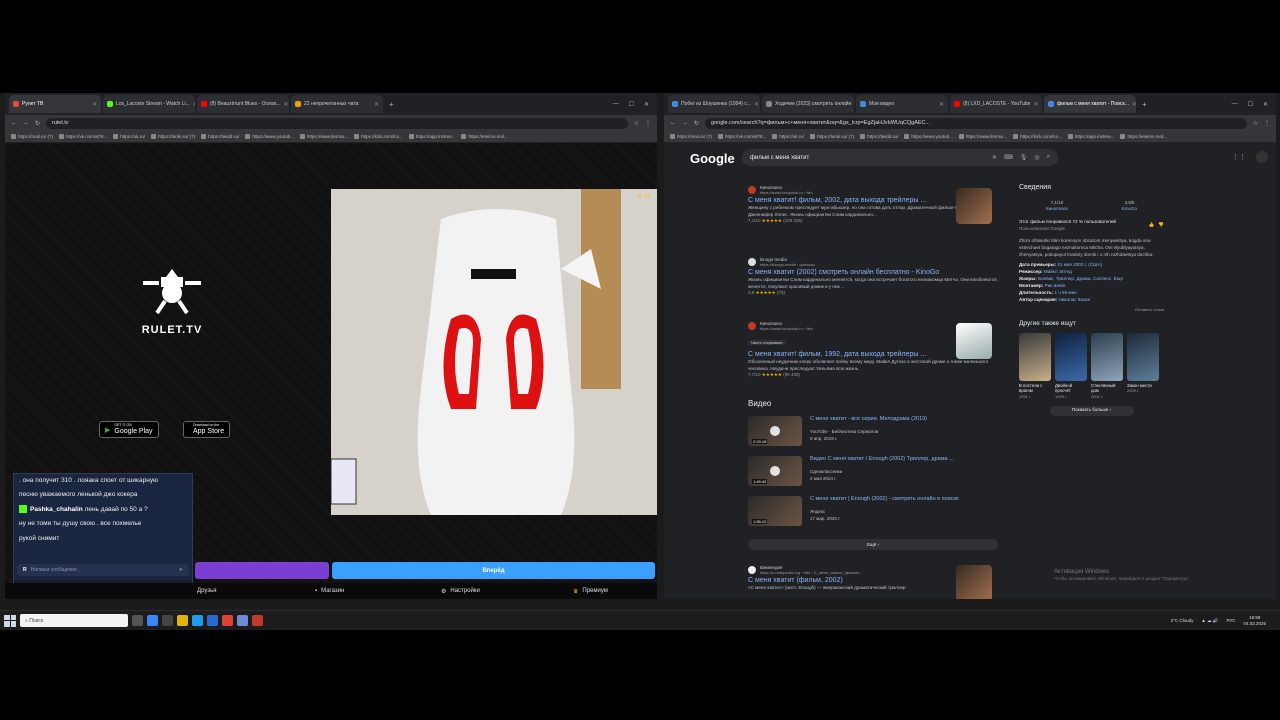 The width and height of the screenshot is (1280, 720). What do you see at coordinates (1057, 207) in the screenshot?
I see `rating-kinopoisk: 7,1/10 Кинопоиск` at bounding box center [1057, 207].